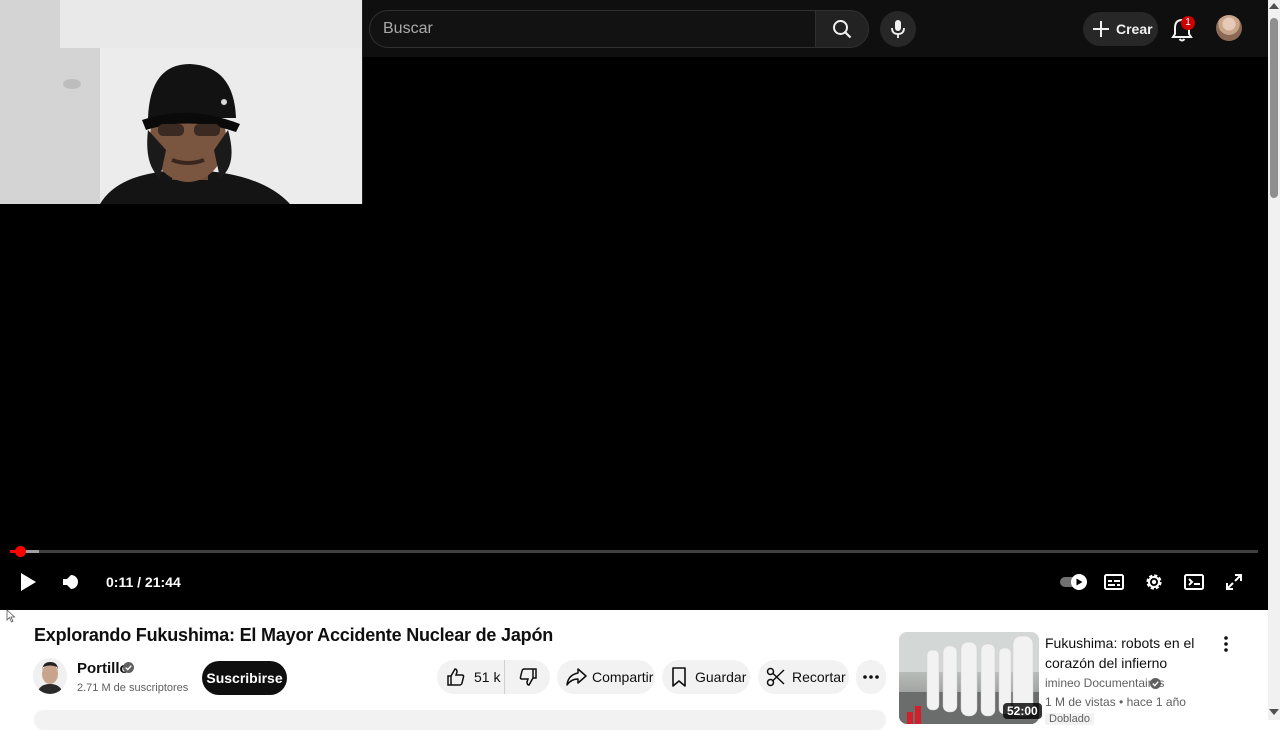 The height and width of the screenshot is (730, 1280). I want to click on subscribe-button: Suscribirse, so click(244, 678).